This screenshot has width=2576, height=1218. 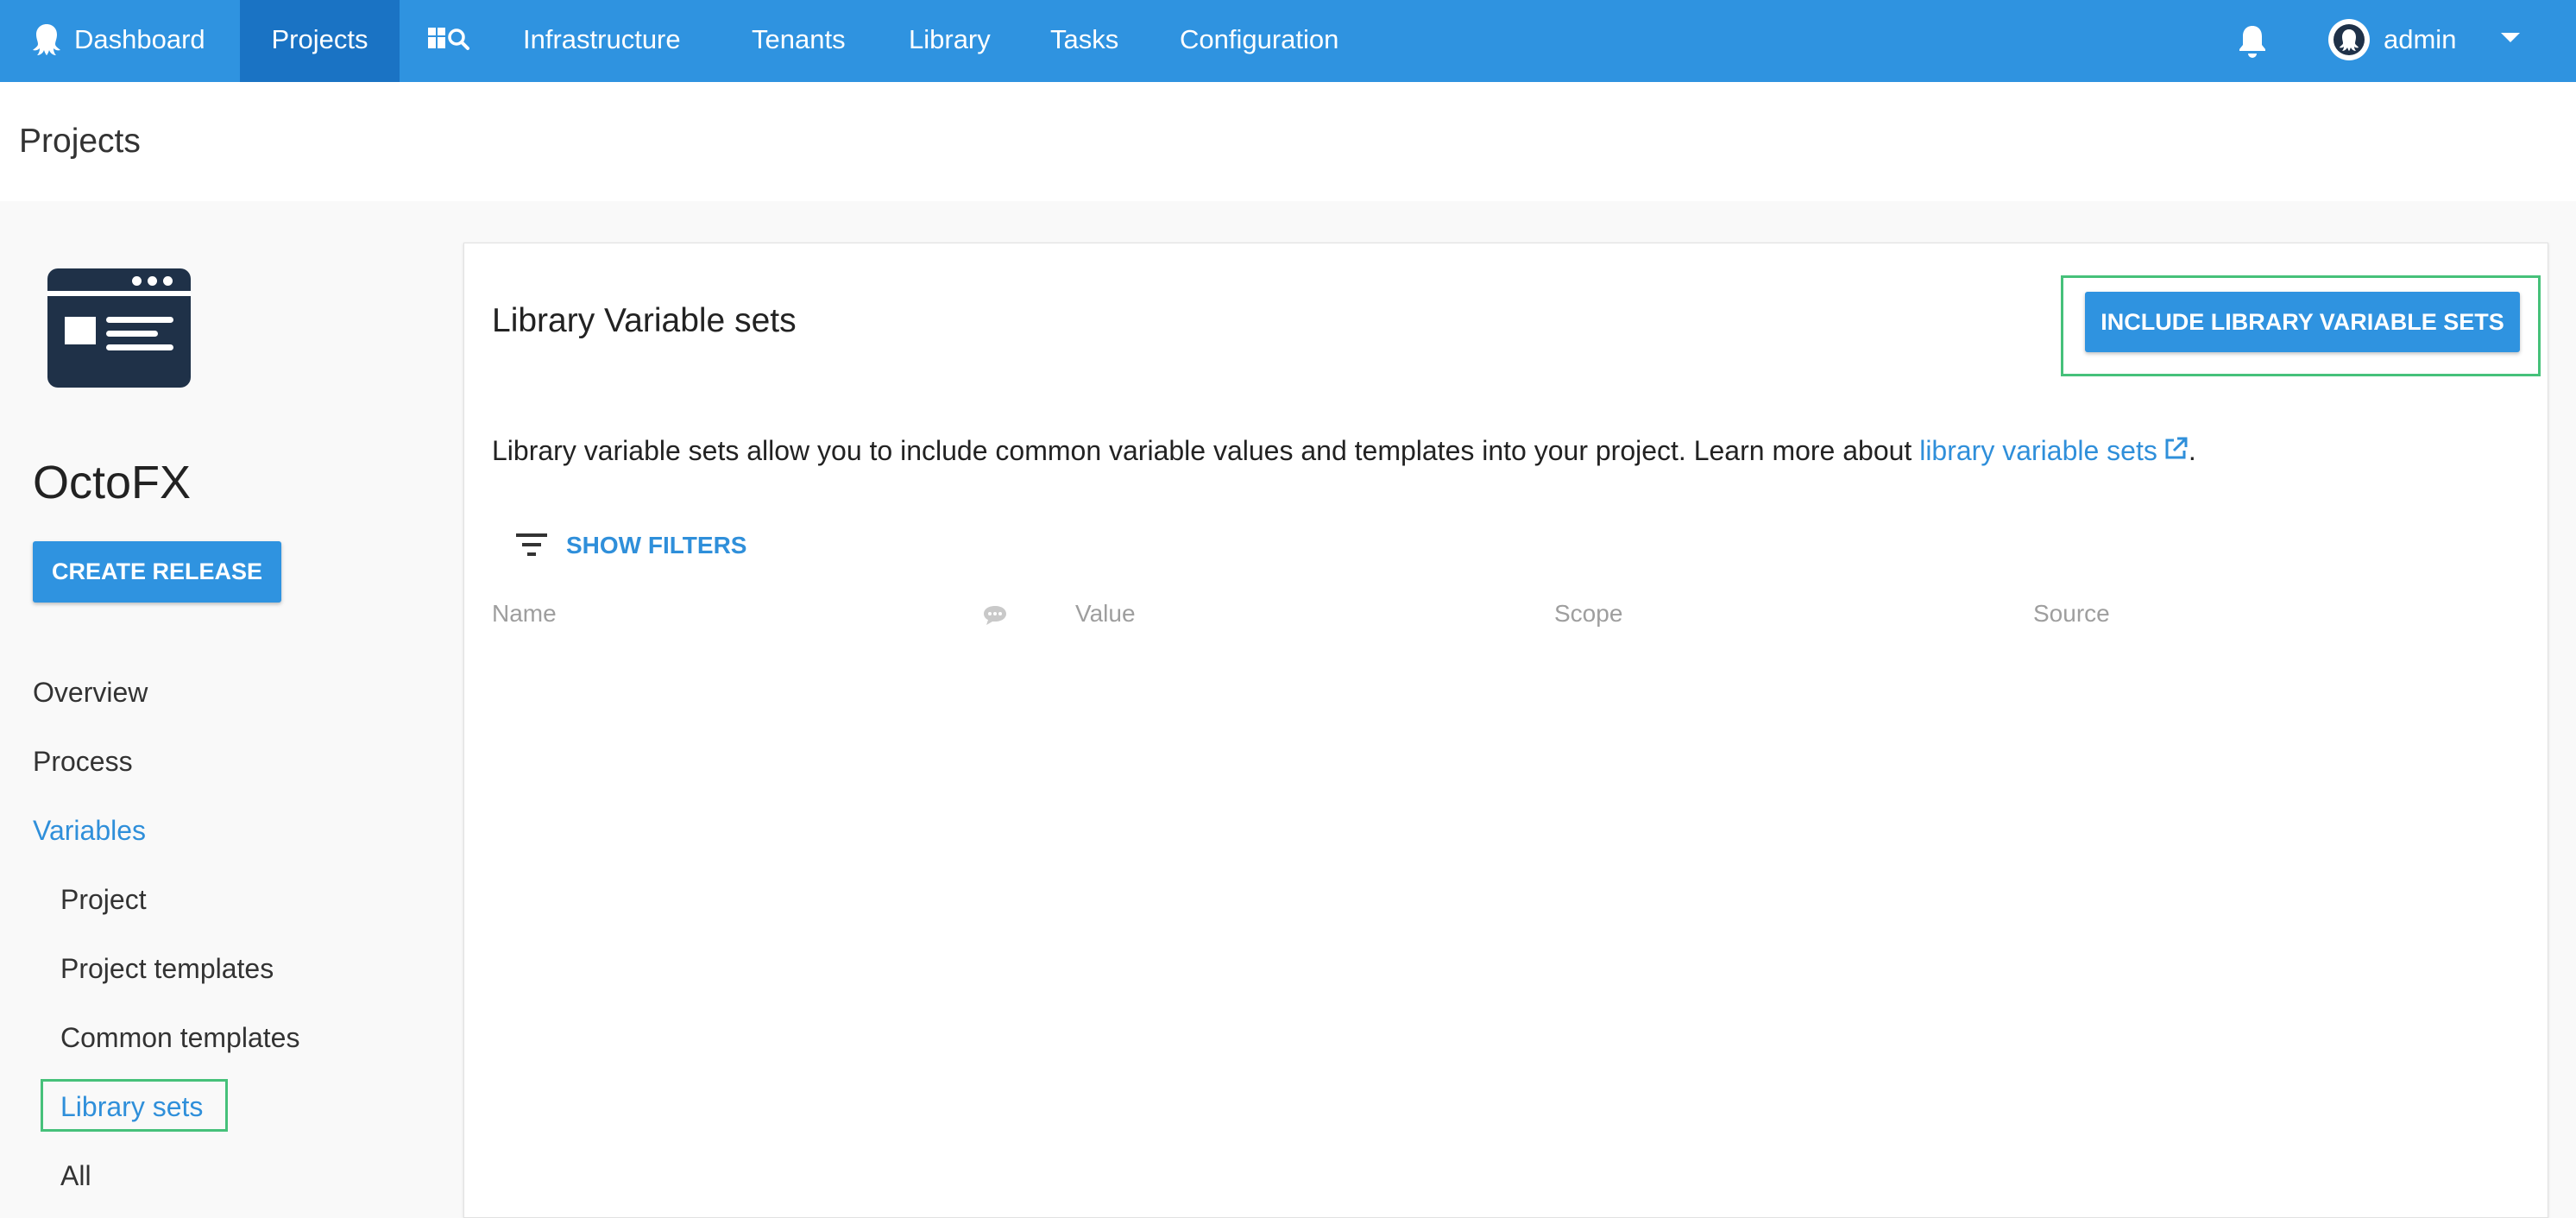 What do you see at coordinates (656, 545) in the screenshot?
I see `show-filters-label: SHOW FILTERS` at bounding box center [656, 545].